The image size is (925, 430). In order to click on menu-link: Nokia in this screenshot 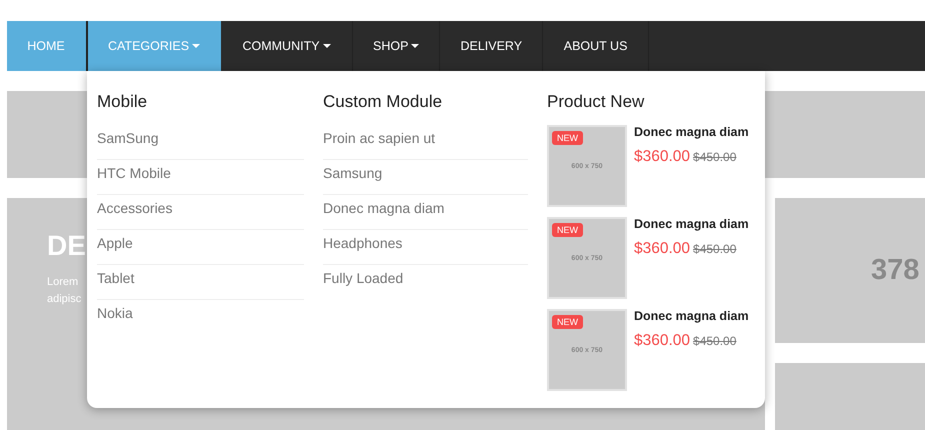, I will do `click(200, 317)`.